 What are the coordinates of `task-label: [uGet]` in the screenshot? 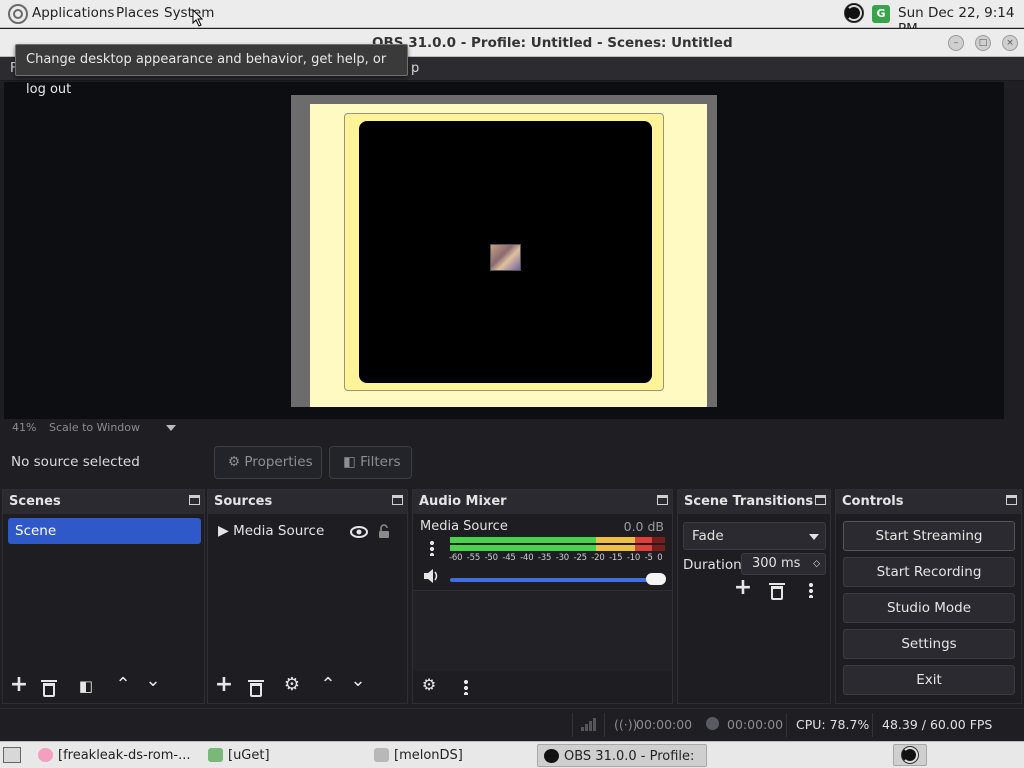 It's located at (249, 755).